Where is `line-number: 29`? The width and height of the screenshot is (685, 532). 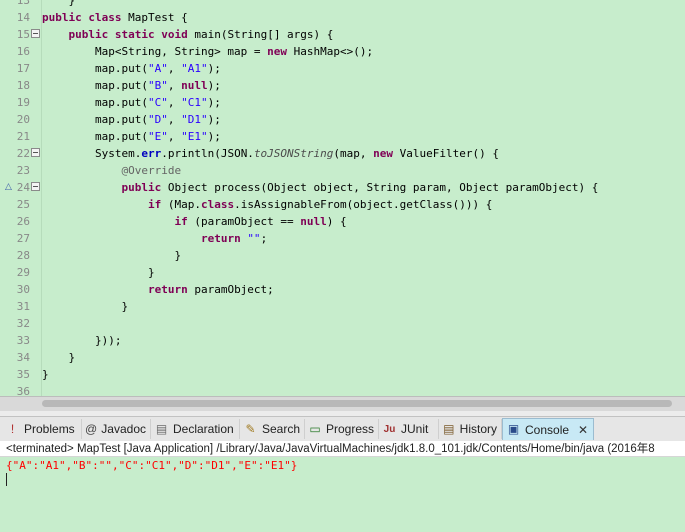 line-number: 29 is located at coordinates (23, 272).